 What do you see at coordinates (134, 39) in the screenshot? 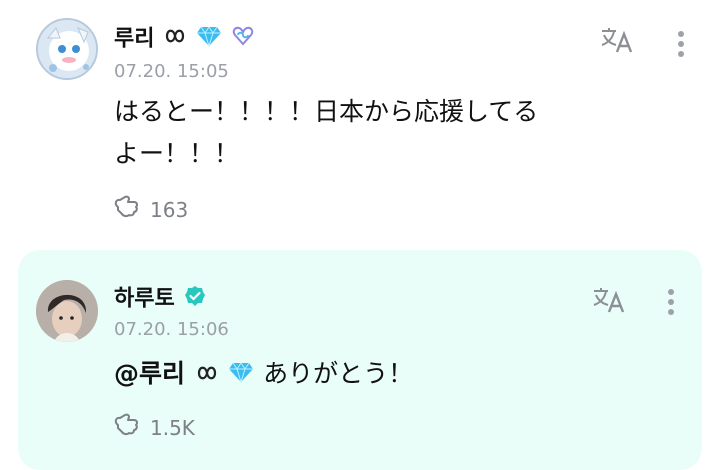
I see `author-name-text: 루리` at bounding box center [134, 39].